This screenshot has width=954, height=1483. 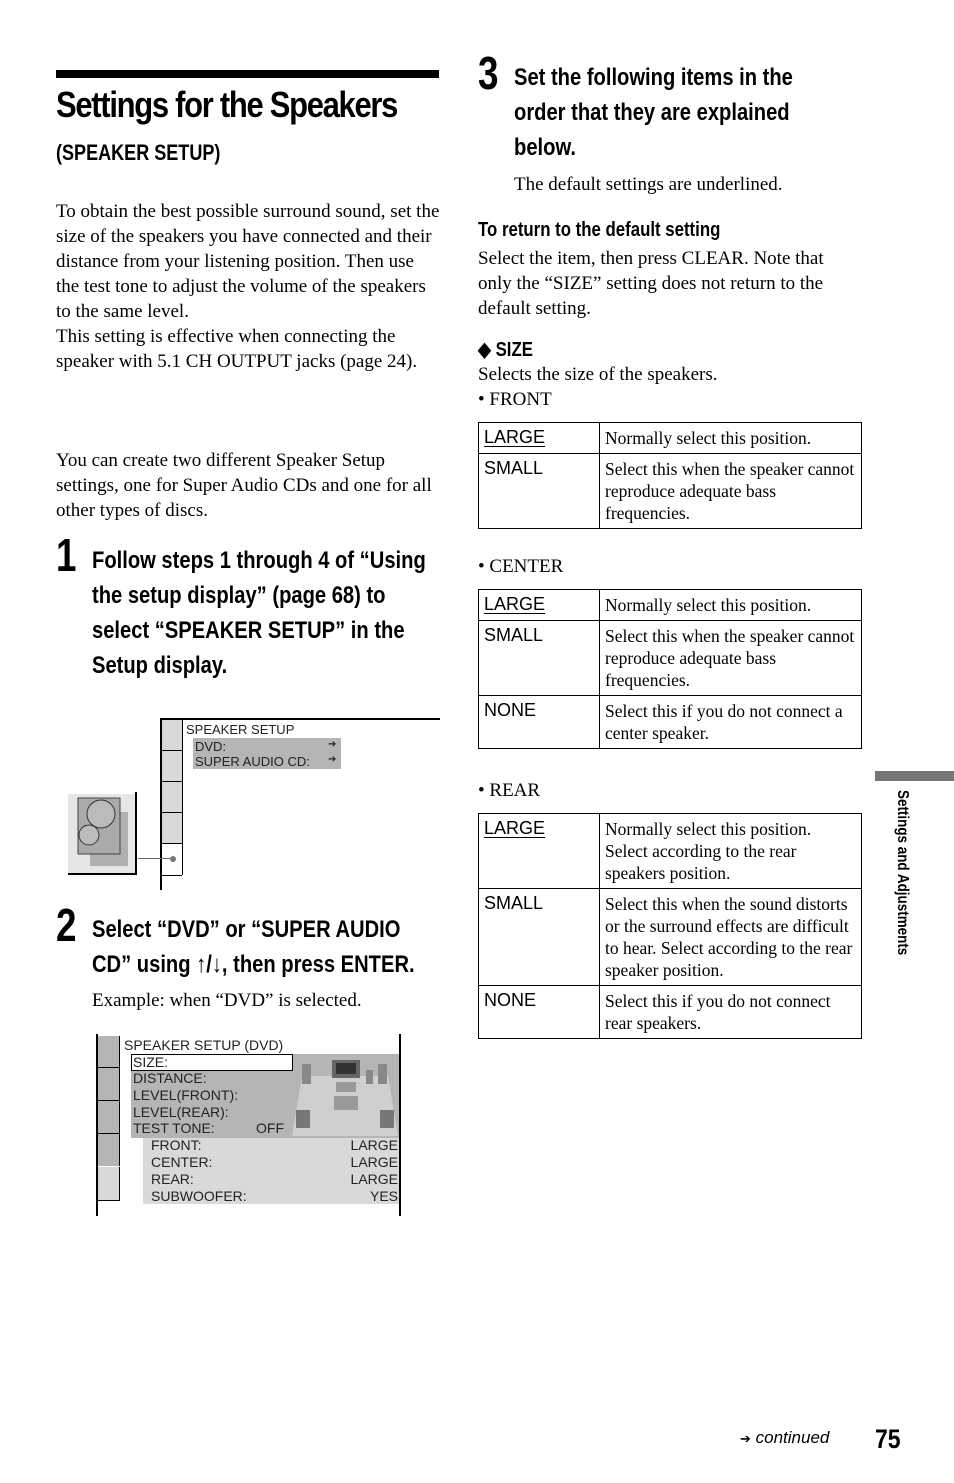 What do you see at coordinates (227, 1000) in the screenshot?
I see `step-note: Example: when “DVD” is selected.` at bounding box center [227, 1000].